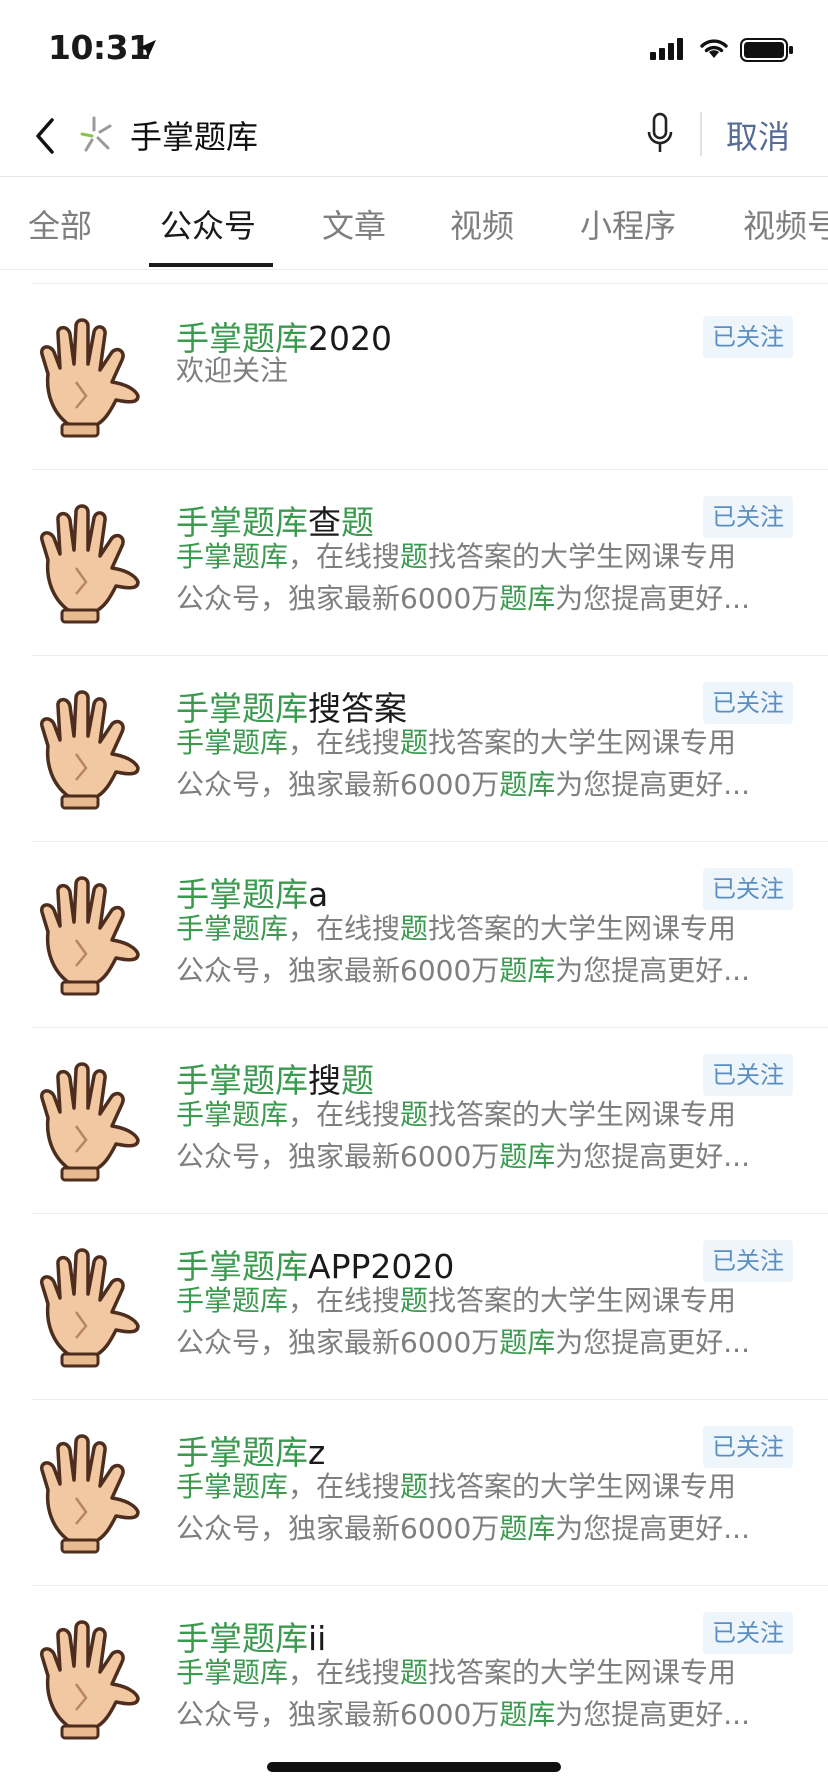 This screenshot has width=828, height=1792. What do you see at coordinates (414, 136) in the screenshot?
I see `search-bar: 手掌题库 取消` at bounding box center [414, 136].